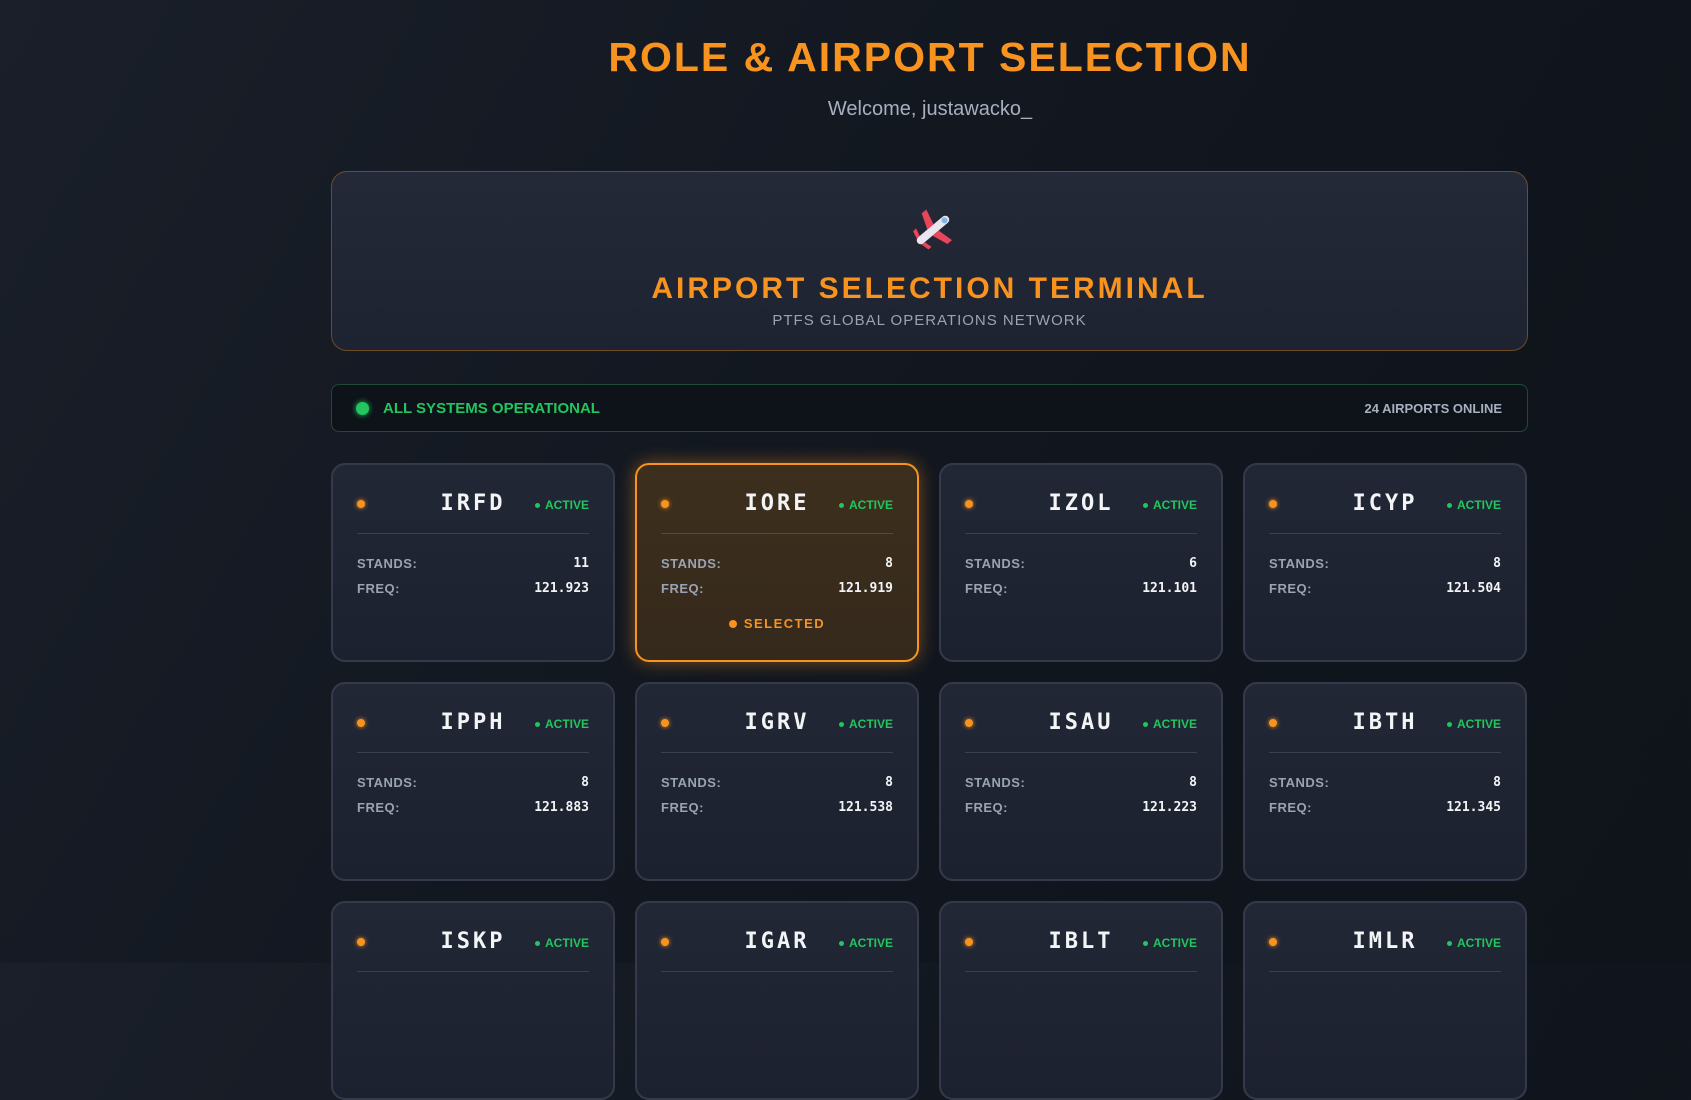 This screenshot has width=1691, height=1100. What do you see at coordinates (777, 588) in the screenshot?
I see `freq-row: FREQ: 121.919` at bounding box center [777, 588].